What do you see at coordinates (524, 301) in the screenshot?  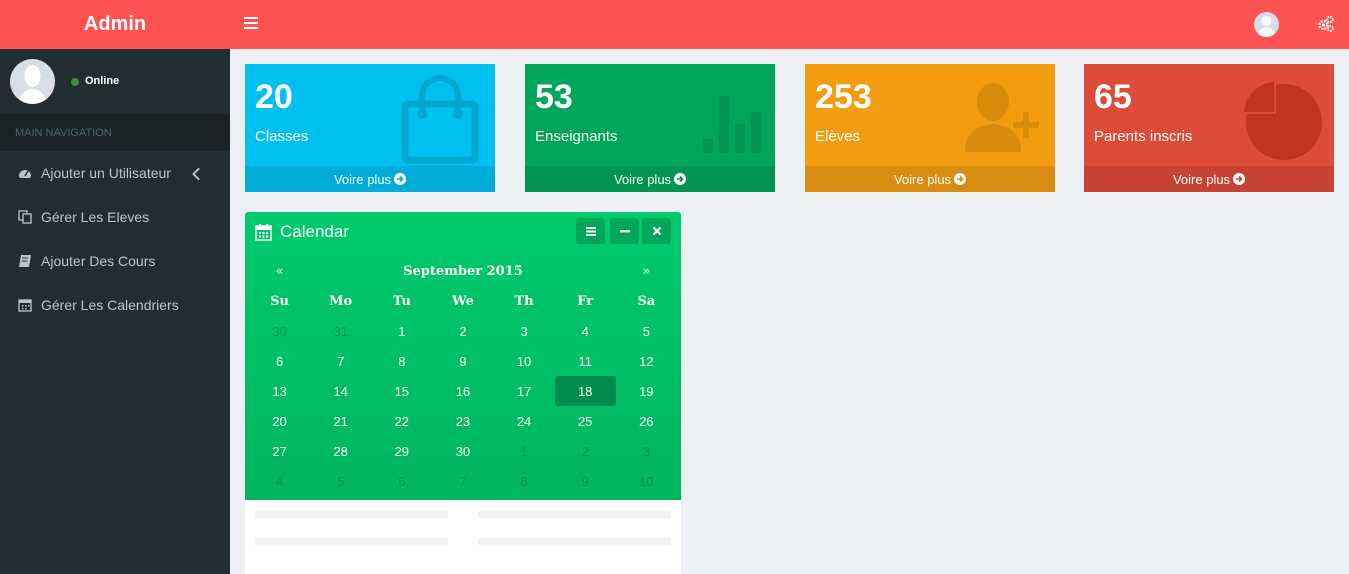 I see `weekday-label: Th` at bounding box center [524, 301].